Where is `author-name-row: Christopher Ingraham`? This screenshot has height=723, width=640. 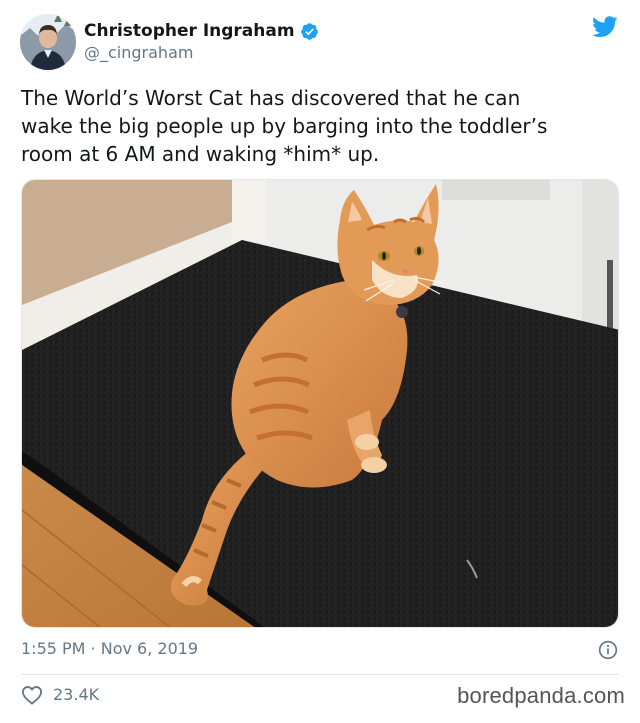 author-name-row: Christopher Ingraham is located at coordinates (201, 31).